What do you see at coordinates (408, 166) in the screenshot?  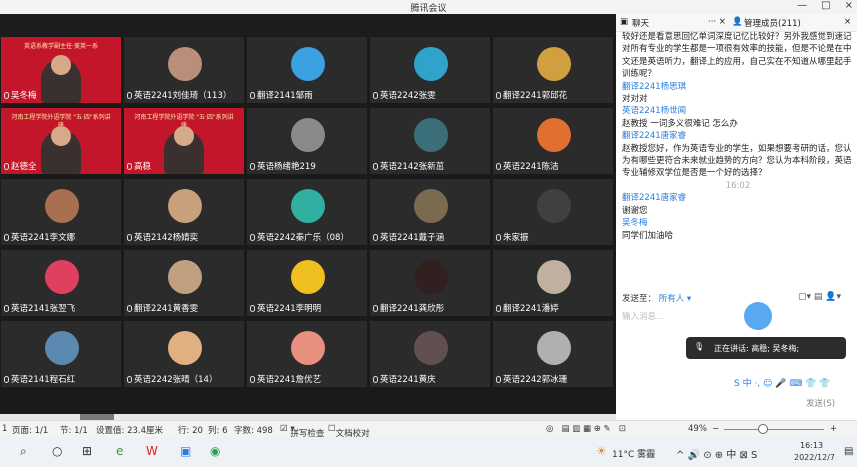 I see `participant-label: 英语2142张新茁` at bounding box center [408, 166].